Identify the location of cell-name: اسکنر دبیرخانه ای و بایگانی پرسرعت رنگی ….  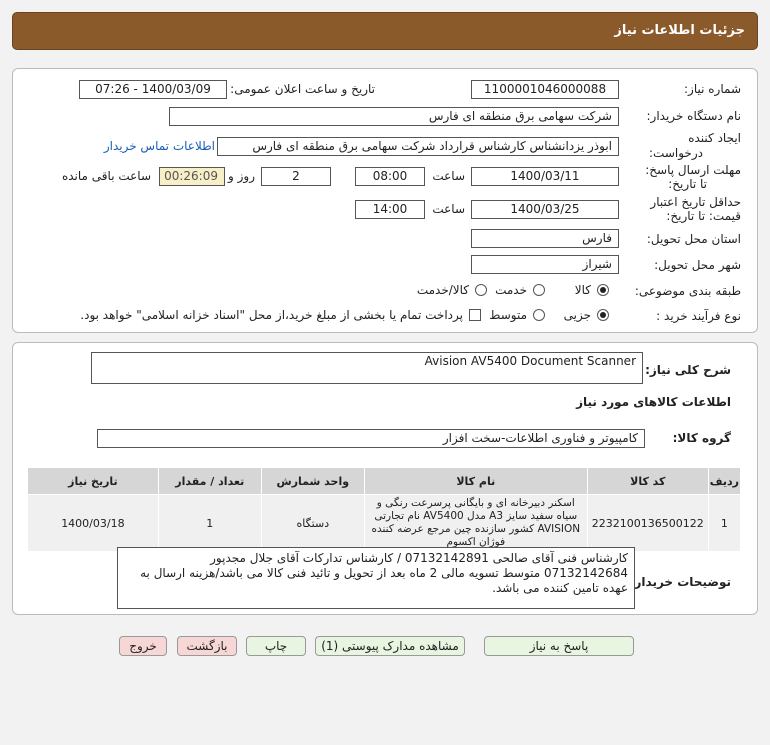
(475, 523).